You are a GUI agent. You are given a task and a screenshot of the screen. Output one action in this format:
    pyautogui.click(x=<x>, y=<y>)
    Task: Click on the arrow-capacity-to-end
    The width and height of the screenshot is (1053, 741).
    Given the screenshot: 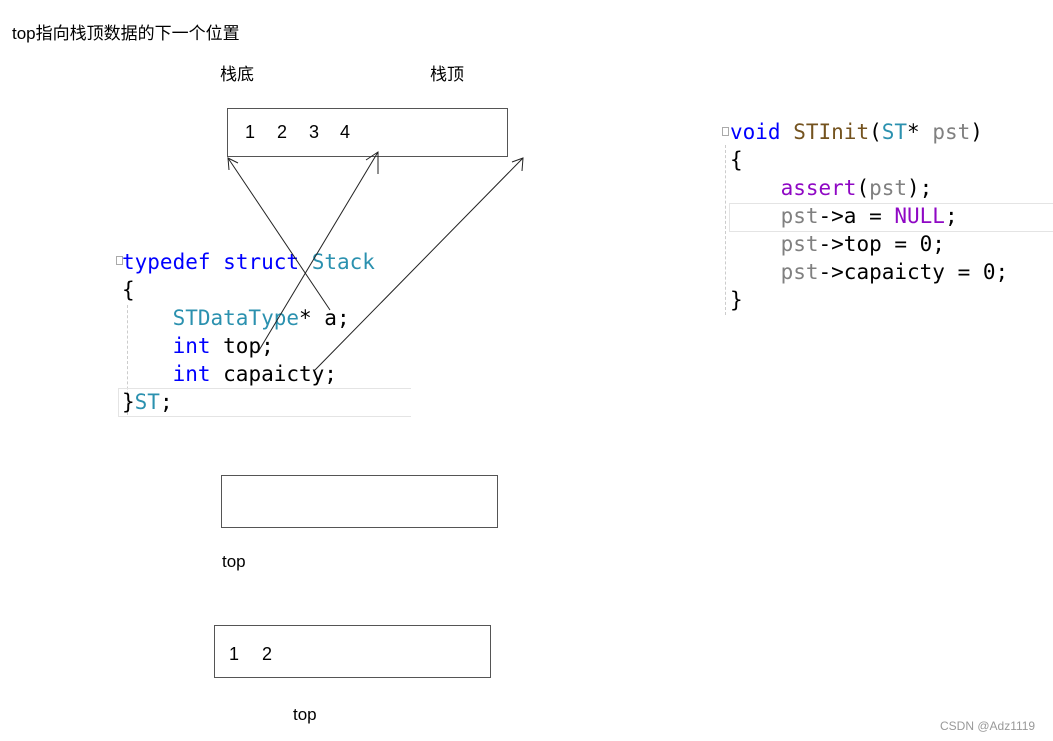 What is the action you would take?
    pyautogui.click(x=419, y=264)
    